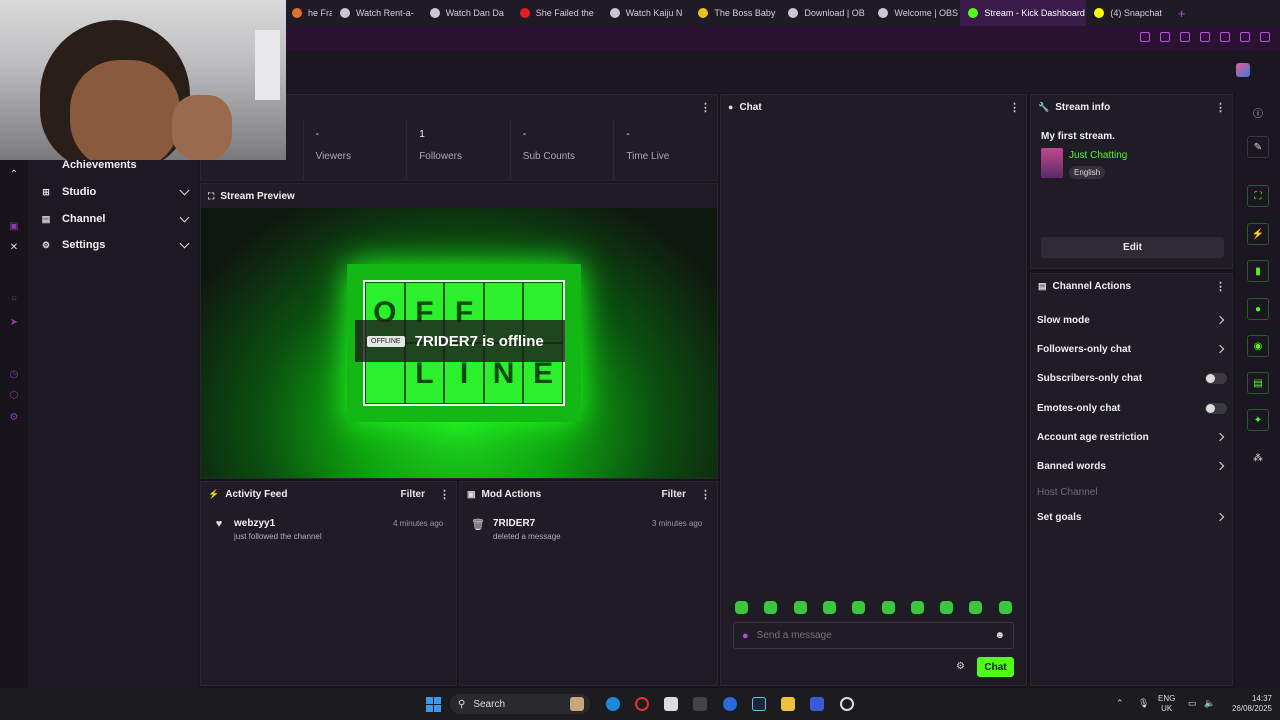 This screenshot has height=720, width=1280. Describe the element at coordinates (995, 667) in the screenshot. I see `chat-send-button: Chat` at that location.